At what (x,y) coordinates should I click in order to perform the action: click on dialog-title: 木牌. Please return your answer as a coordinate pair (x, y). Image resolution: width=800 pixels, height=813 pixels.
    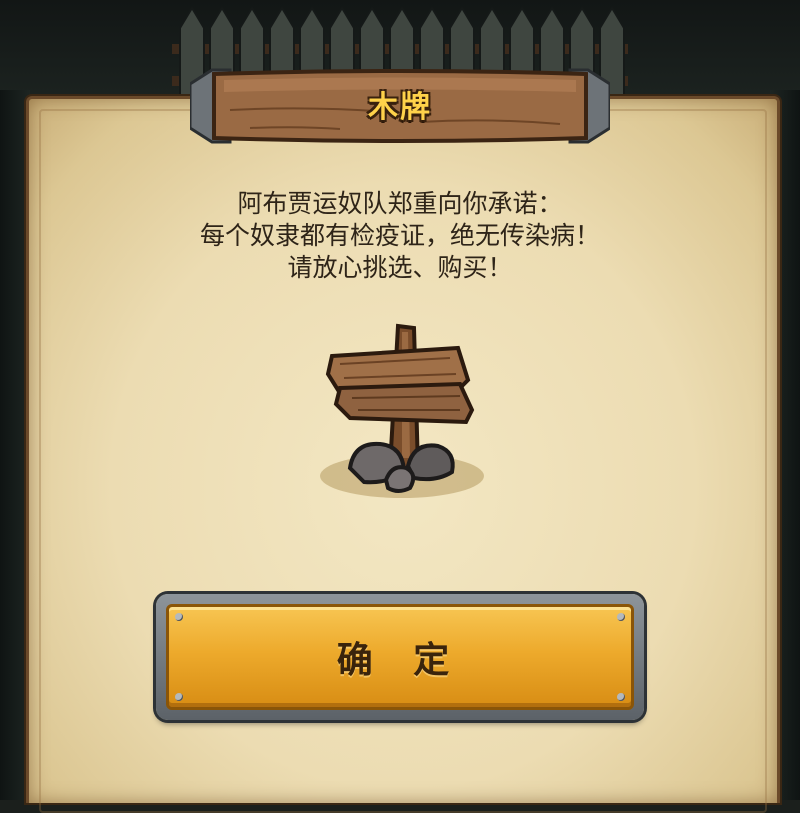
    Looking at the image, I should click on (400, 107).